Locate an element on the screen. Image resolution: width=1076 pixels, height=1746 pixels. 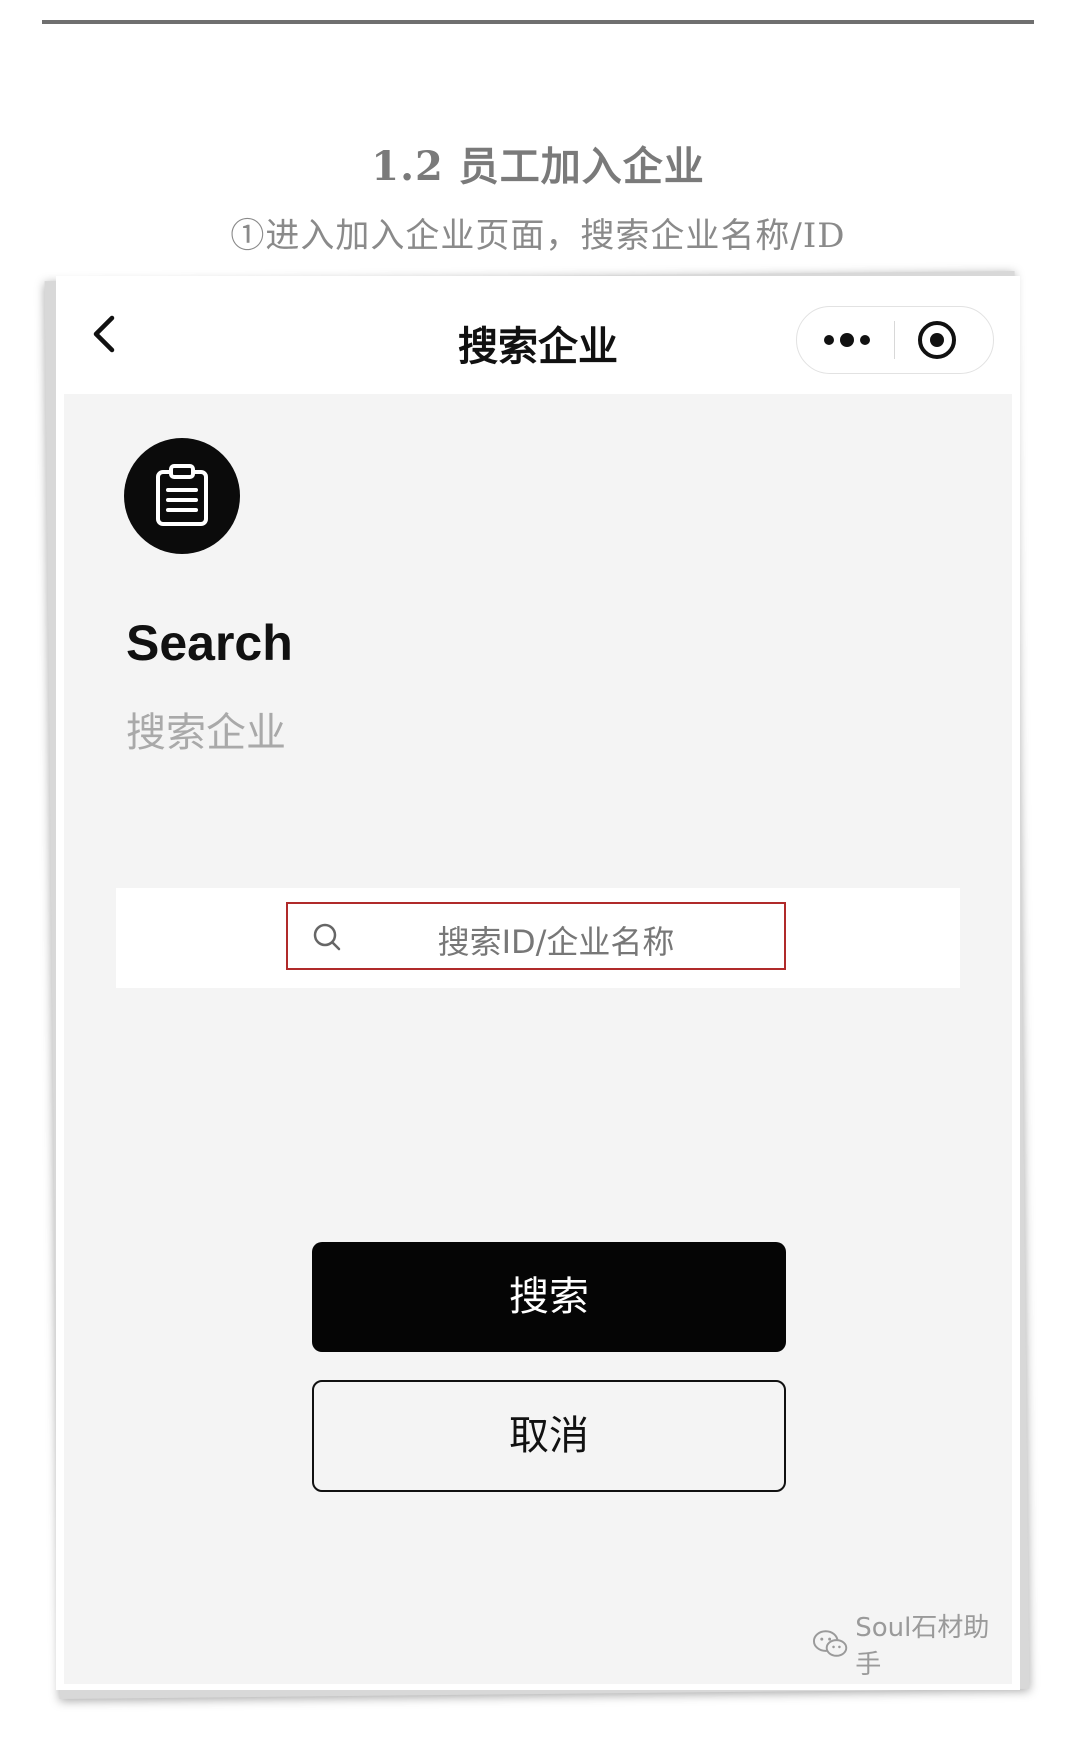
section-title: 1.2 员工加入企业 is located at coordinates (538, 166).